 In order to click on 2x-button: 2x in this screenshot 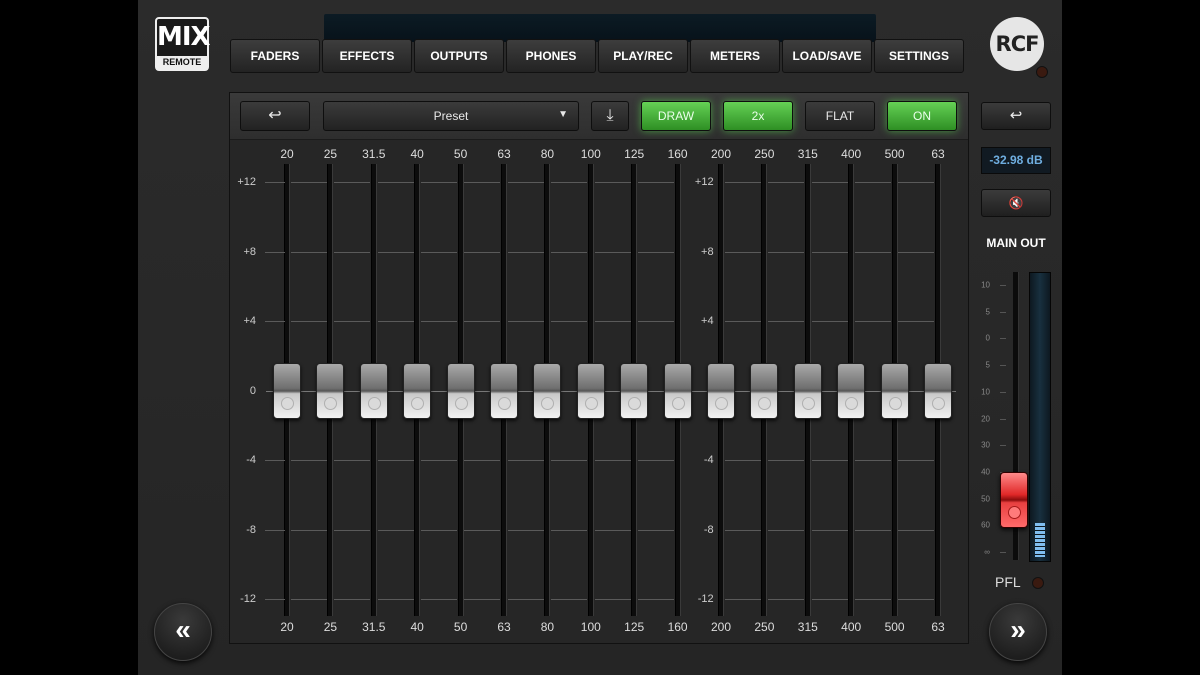, I will do `click(758, 116)`.